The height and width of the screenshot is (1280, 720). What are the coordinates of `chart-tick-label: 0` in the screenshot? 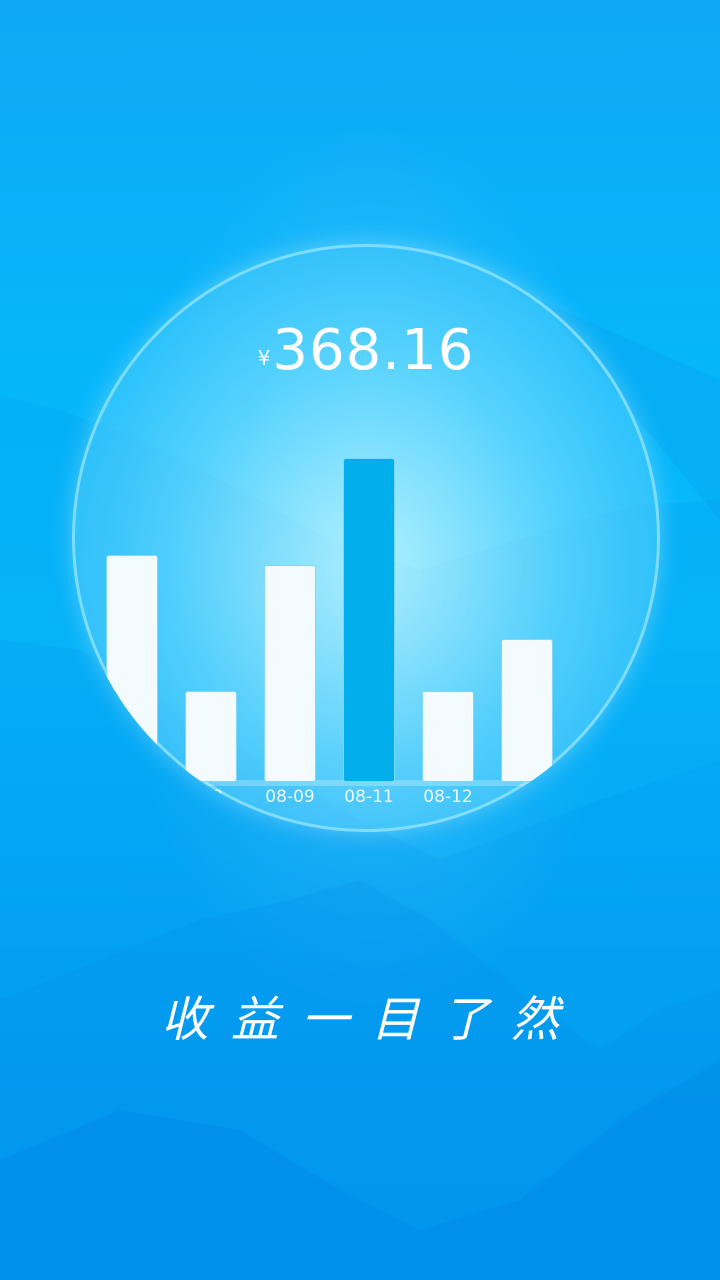 It's located at (527, 797).